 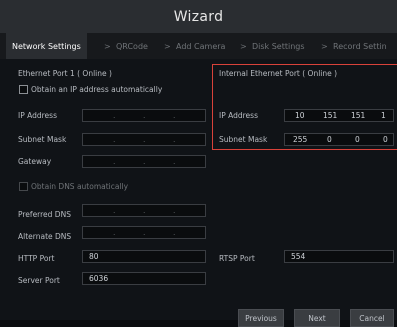 I want to click on step-disk-settings: Disk Settings, so click(x=278, y=46).